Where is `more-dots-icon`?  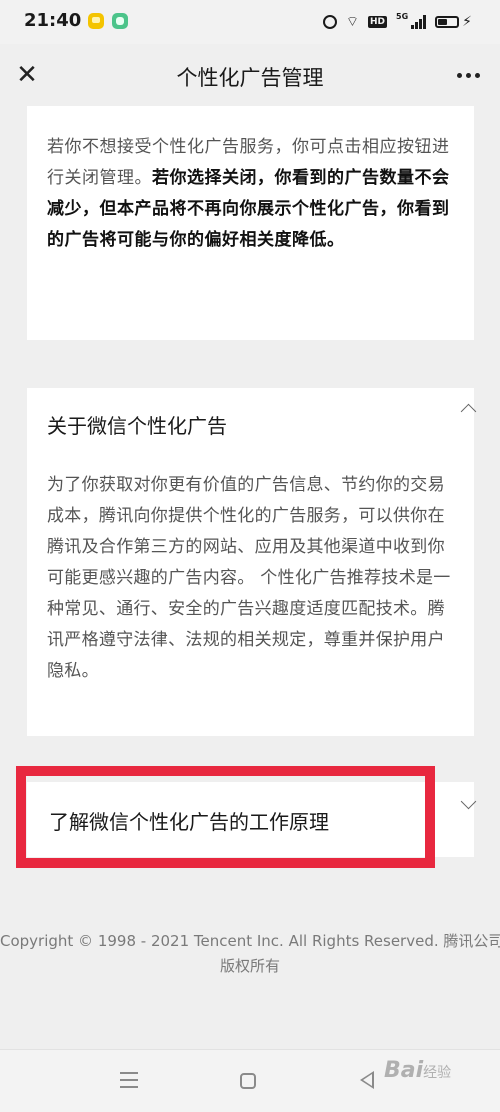 more-dots-icon is located at coordinates (468, 75).